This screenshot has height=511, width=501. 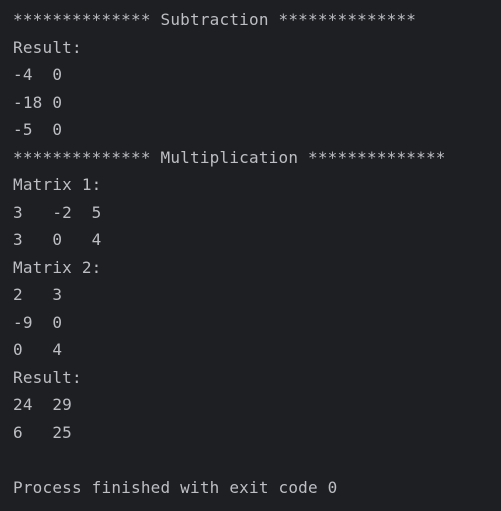 What do you see at coordinates (47, 47) in the screenshot?
I see `subtraction-result-label: Result:` at bounding box center [47, 47].